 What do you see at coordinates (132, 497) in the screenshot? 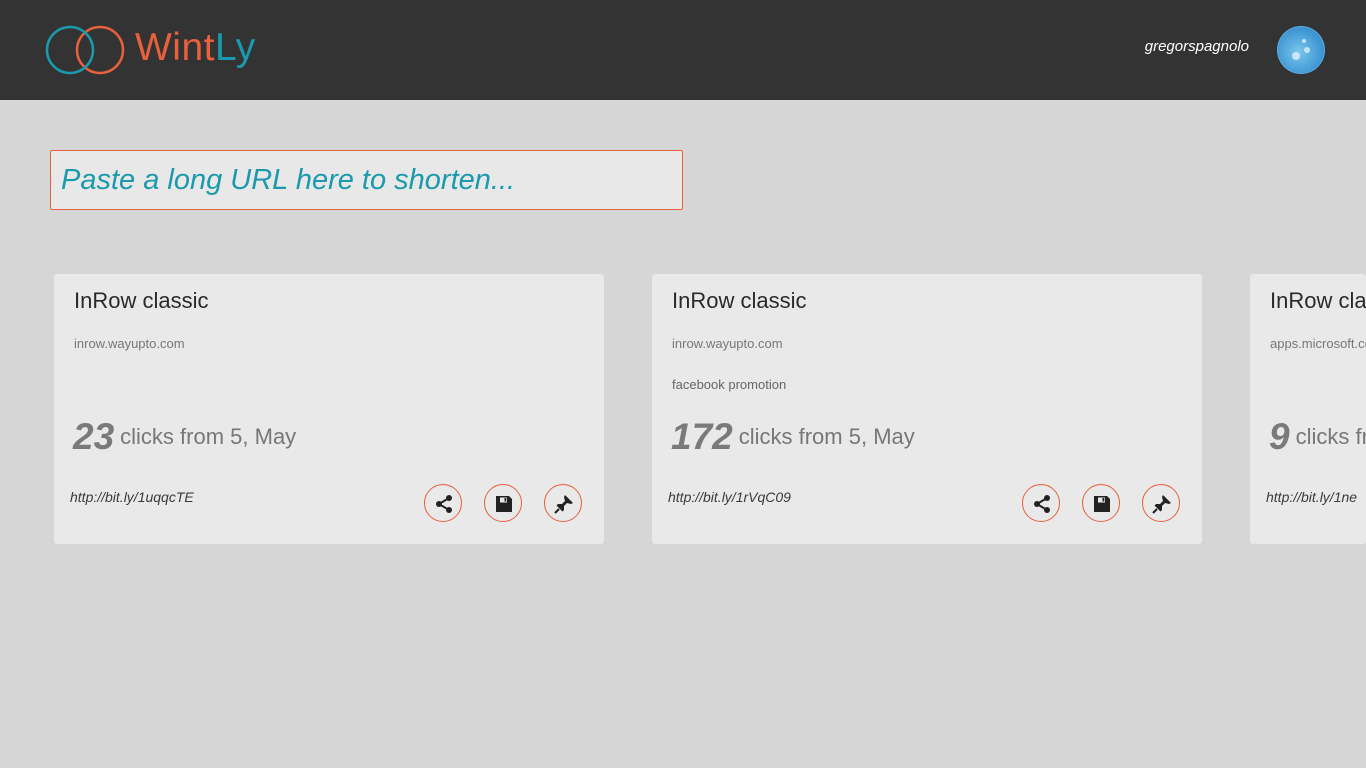
I see `short-url-link: http://bit.ly/1uqqcTE` at bounding box center [132, 497].